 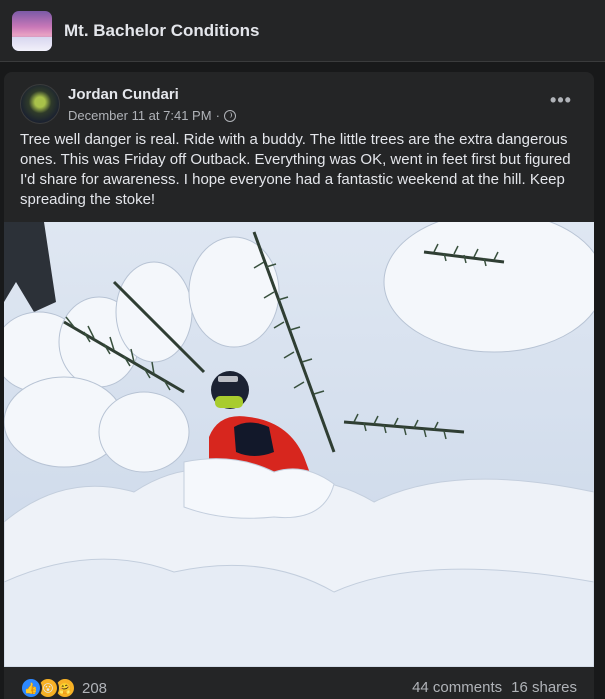 I want to click on group-cover-thumbnail, so click(x=32, y=30).